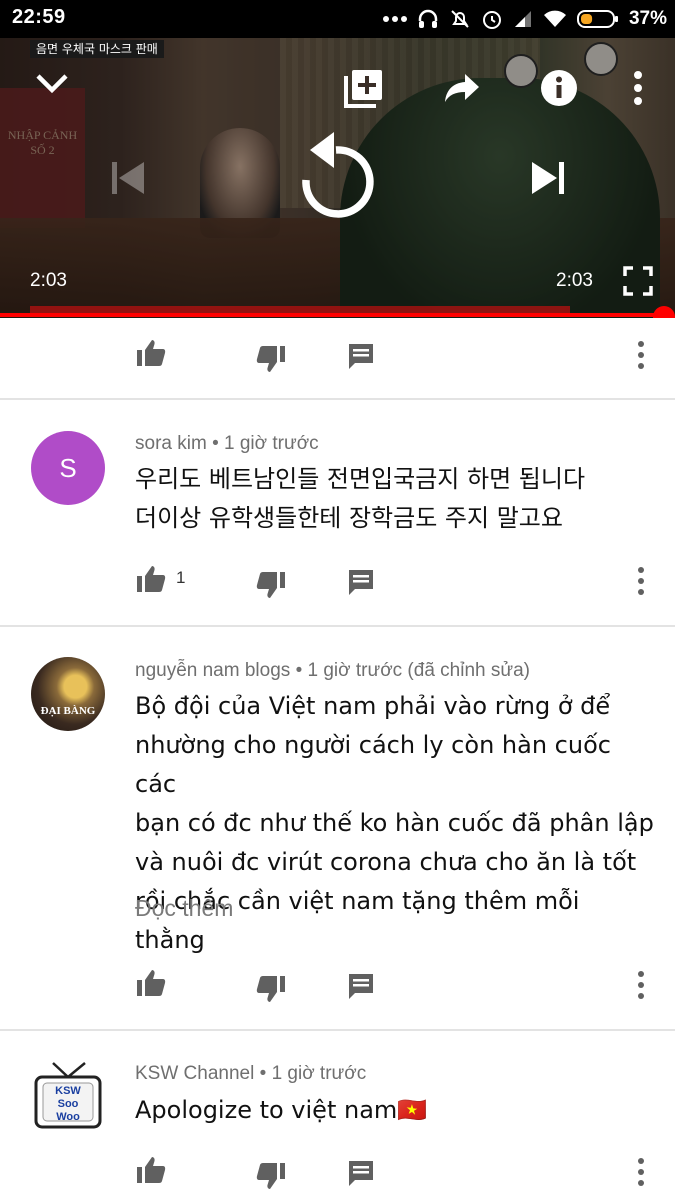 This screenshot has width=675, height=1200. Describe the element at coordinates (337, 19) in the screenshot. I see `status-bar: 22:59 37%` at that location.